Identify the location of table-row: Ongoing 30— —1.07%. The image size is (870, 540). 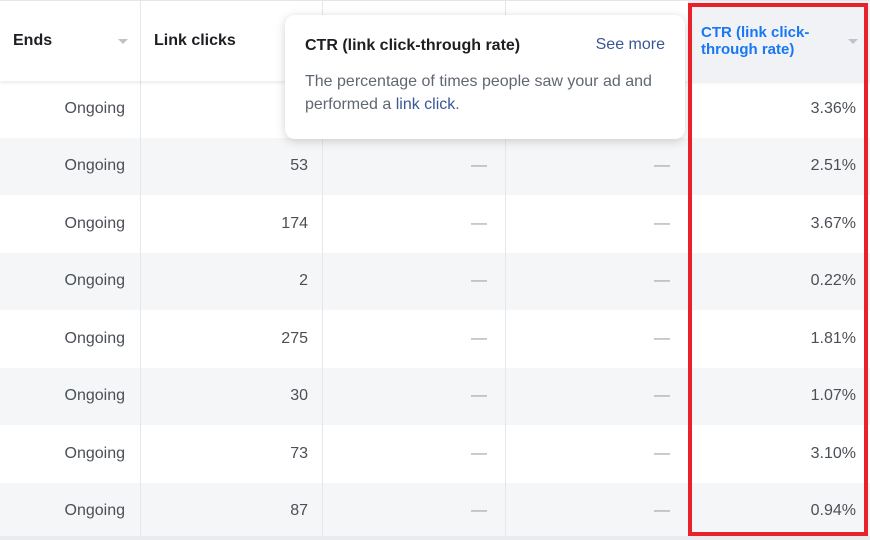
(435, 396).